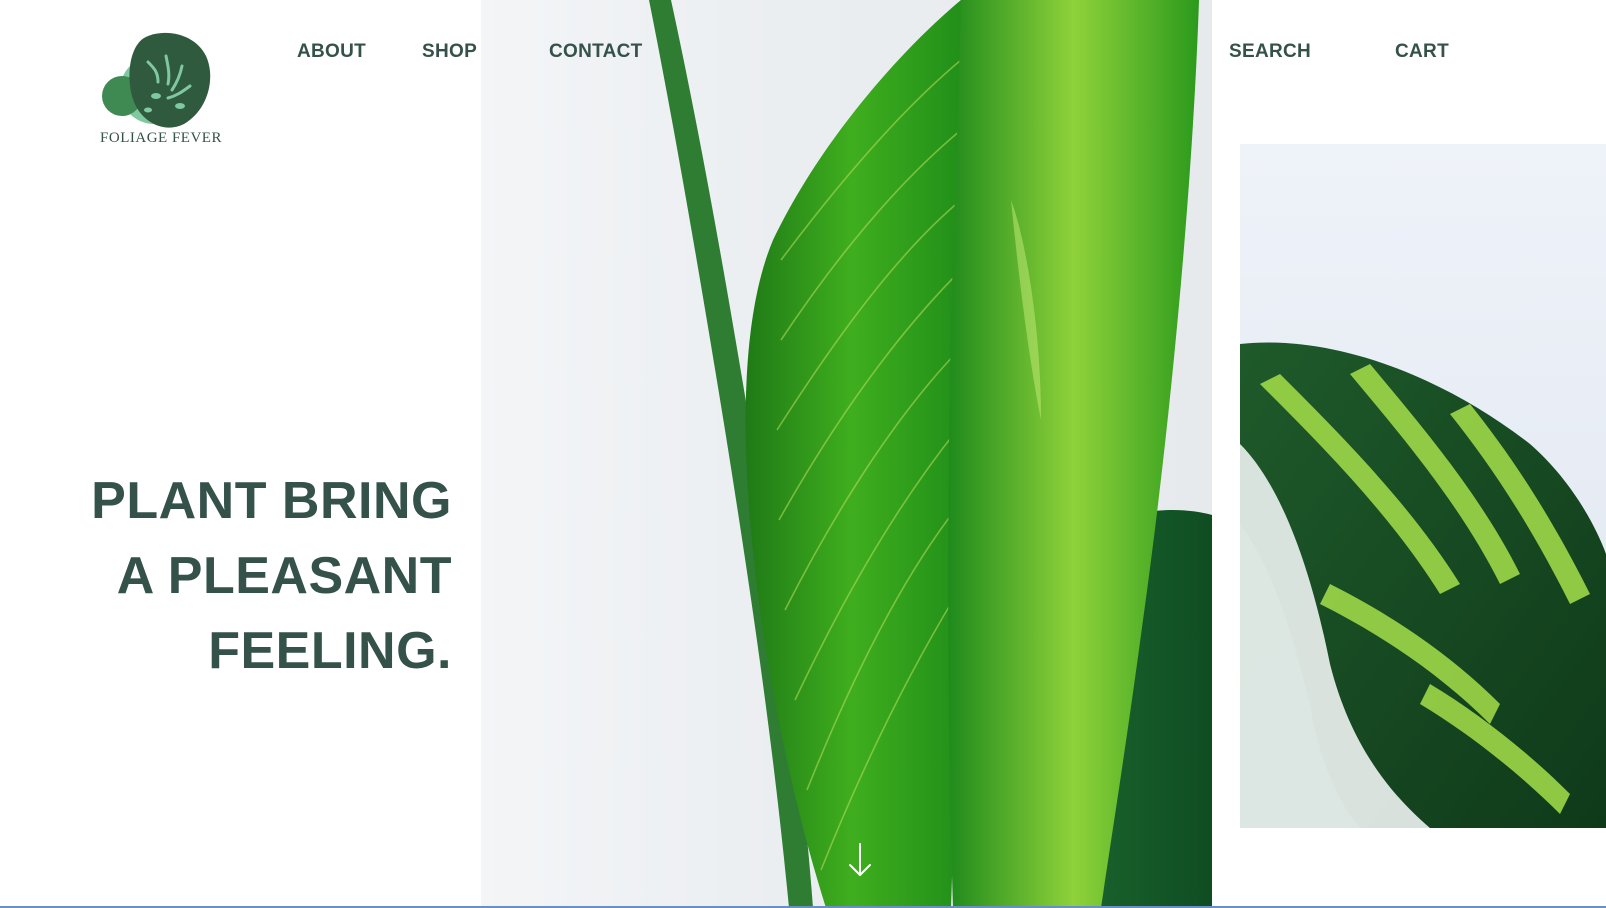 This screenshot has width=1606, height=908. I want to click on monstera-leaf-icon, so click(156, 80).